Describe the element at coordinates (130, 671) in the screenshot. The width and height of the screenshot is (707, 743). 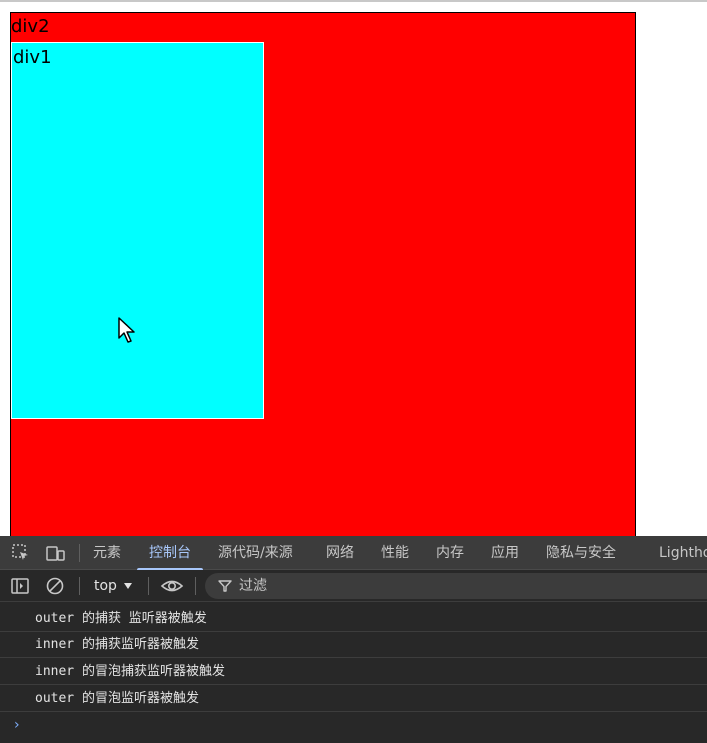
I see `console-message-text: inner 的冒泡捕获监听器被触发` at that location.